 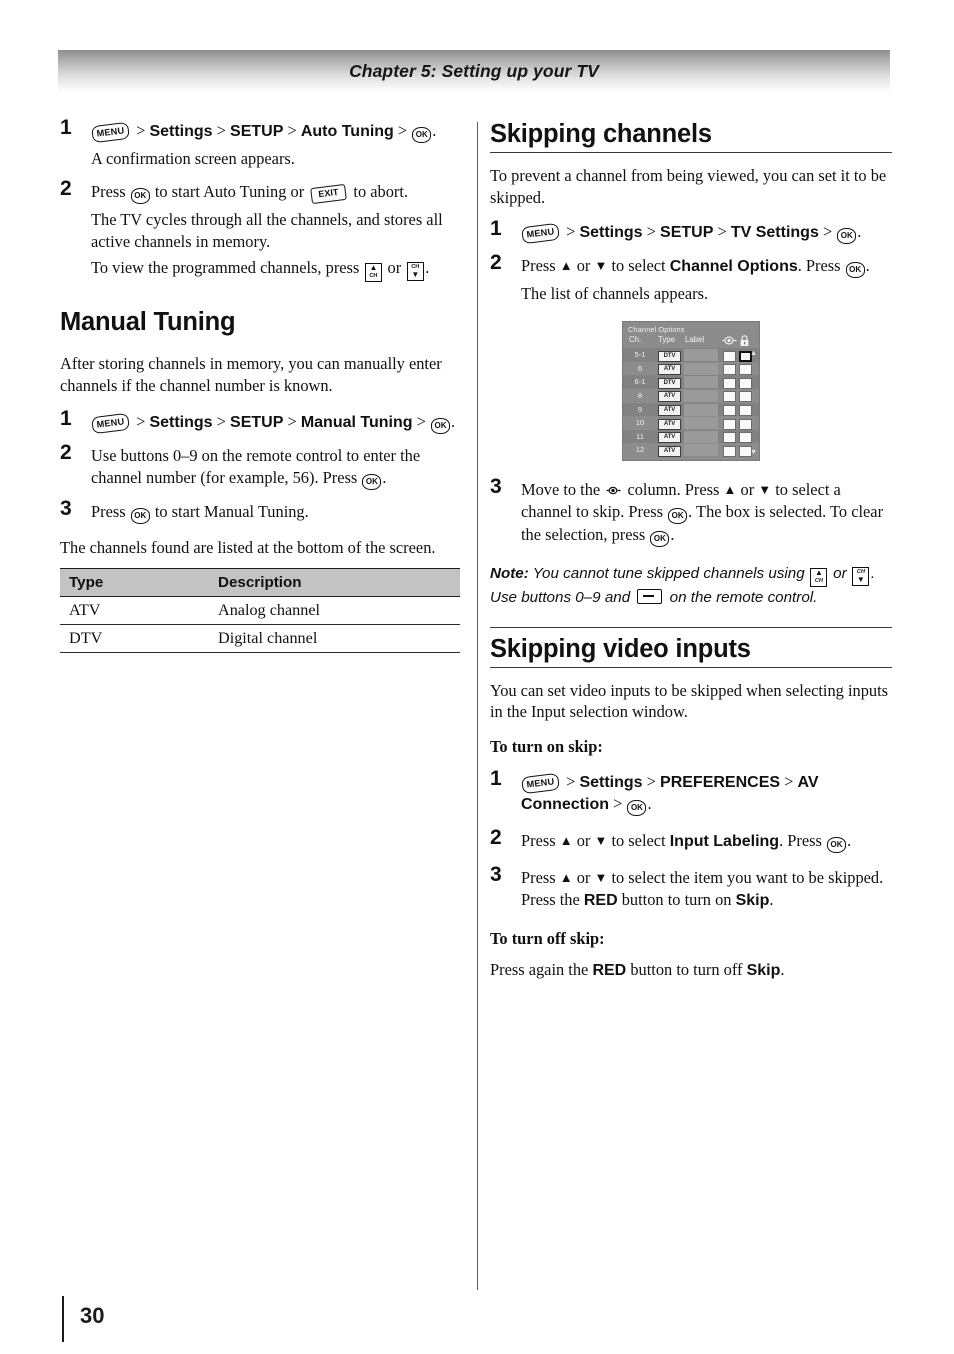 I want to click on period: ., so click(x=782, y=970).